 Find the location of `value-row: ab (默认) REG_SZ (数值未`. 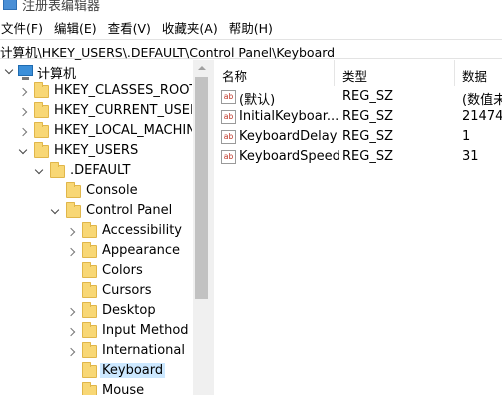

value-row: ab (默认) REG_SZ (数值未 is located at coordinates (358, 97).